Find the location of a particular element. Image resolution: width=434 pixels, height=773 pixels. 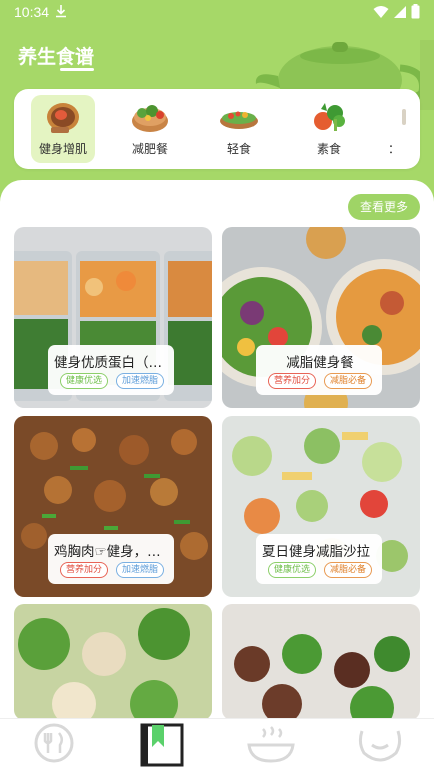

status-bar: 10:34 is located at coordinates (217, 12).